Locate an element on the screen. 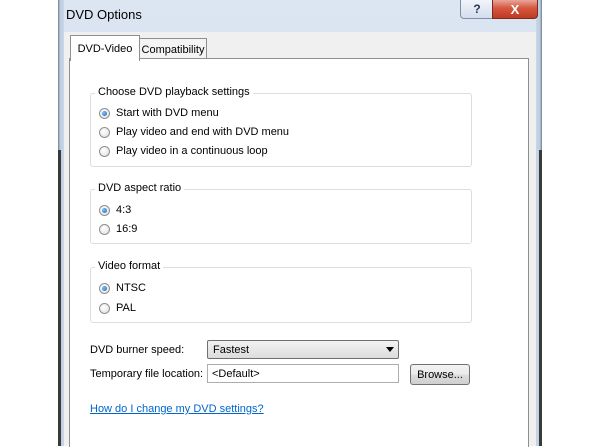  radio-label: 4:3 is located at coordinates (124, 210).